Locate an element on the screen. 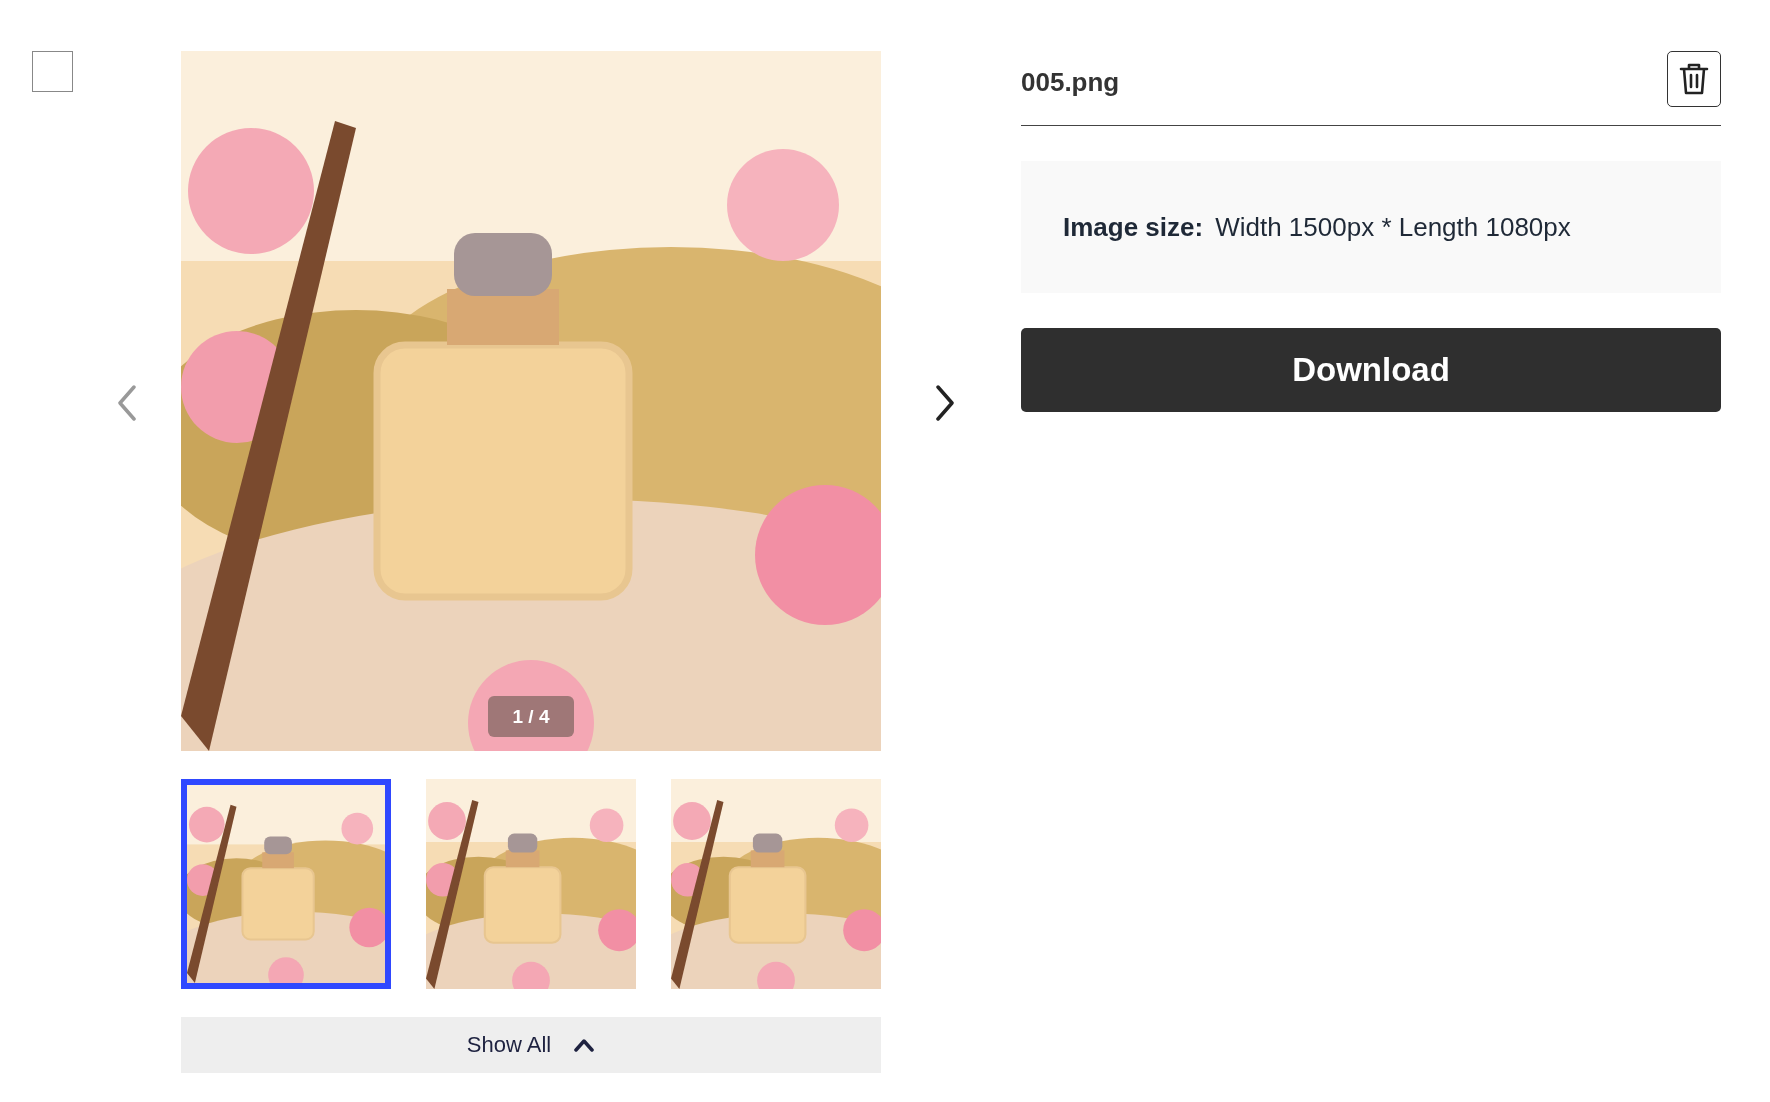  chevron-right-icon is located at coordinates (945, 403).